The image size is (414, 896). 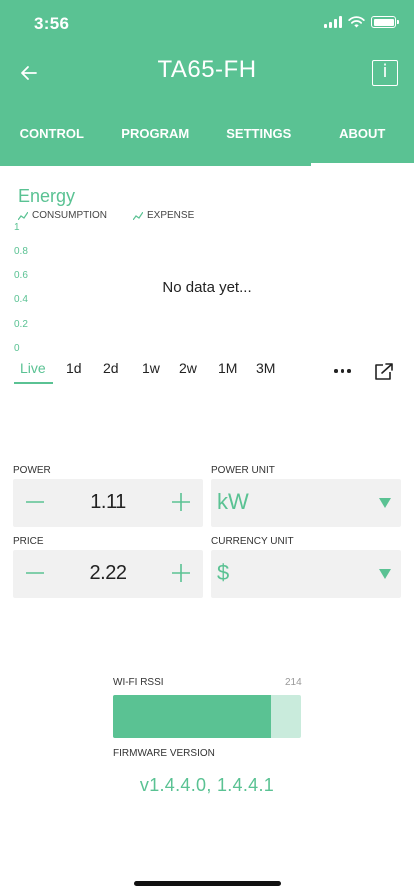 I want to click on power-label: POWER, so click(x=32, y=470).